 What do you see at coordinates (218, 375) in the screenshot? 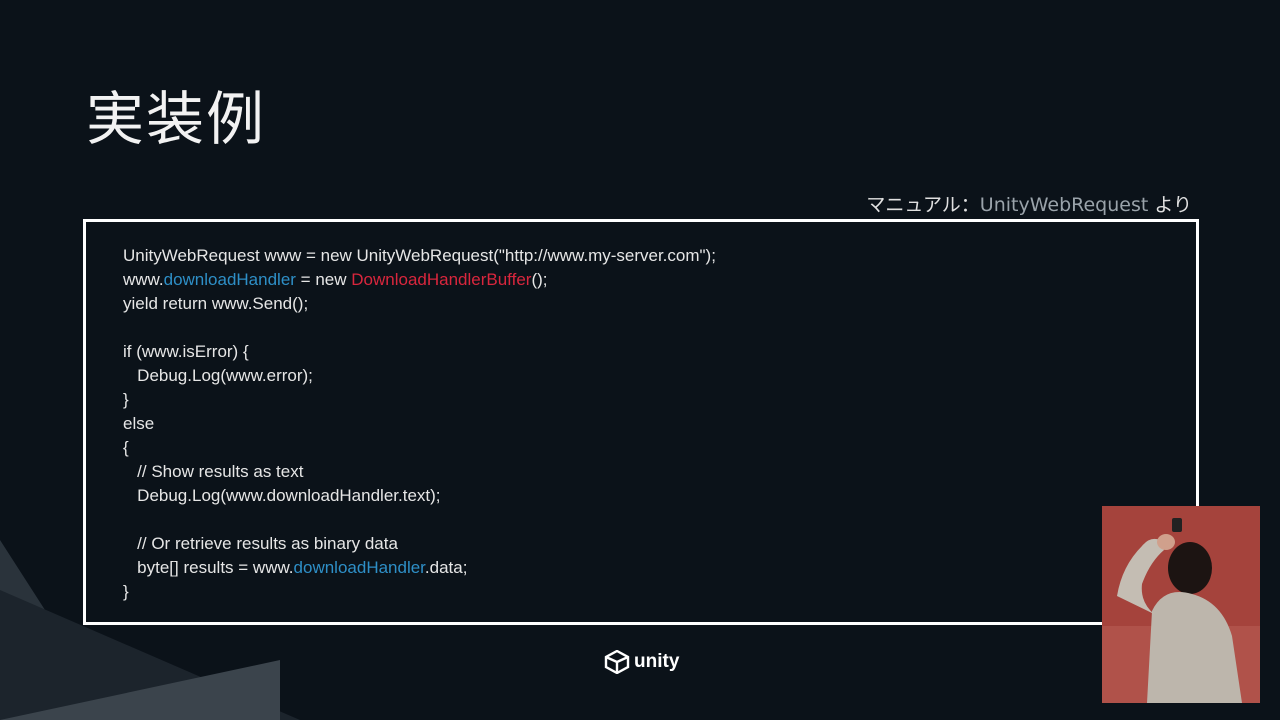
I see `code-line: Debug.Log(www.error);` at bounding box center [218, 375].